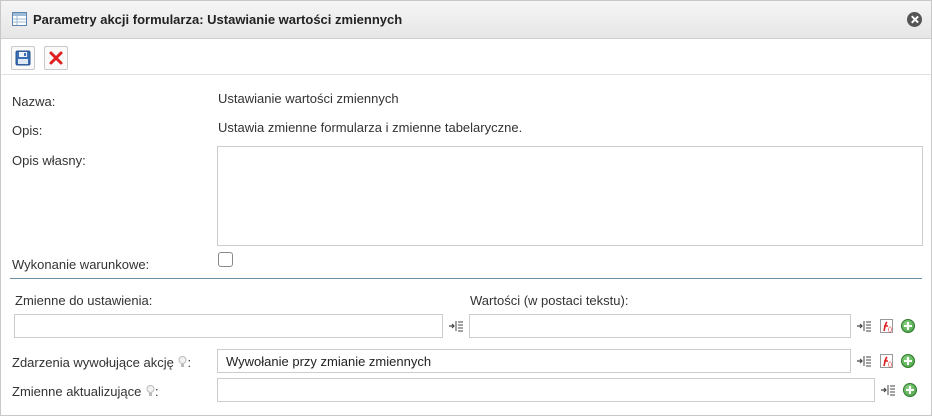 This screenshot has height=416, width=932. What do you see at coordinates (81, 264) in the screenshot?
I see `conditional-execution-label: Wykonanie warunkowe:` at bounding box center [81, 264].